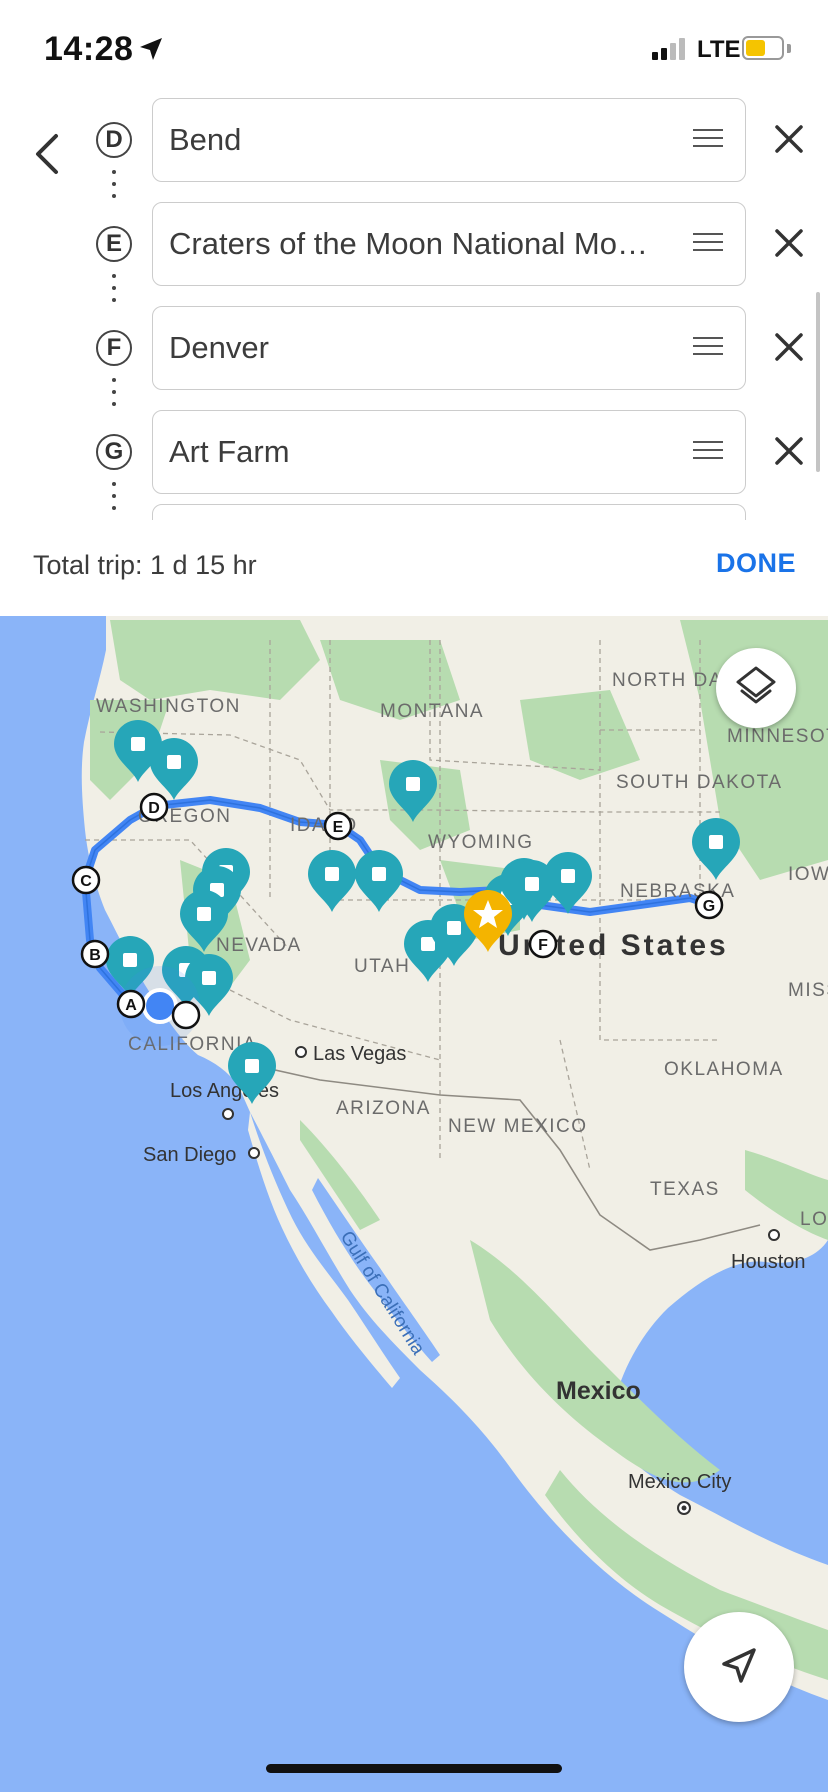 Image resolution: width=828 pixels, height=1792 pixels. What do you see at coordinates (814, 1219) in the screenshot?
I see `state-label: LOUISIANA` at bounding box center [814, 1219].